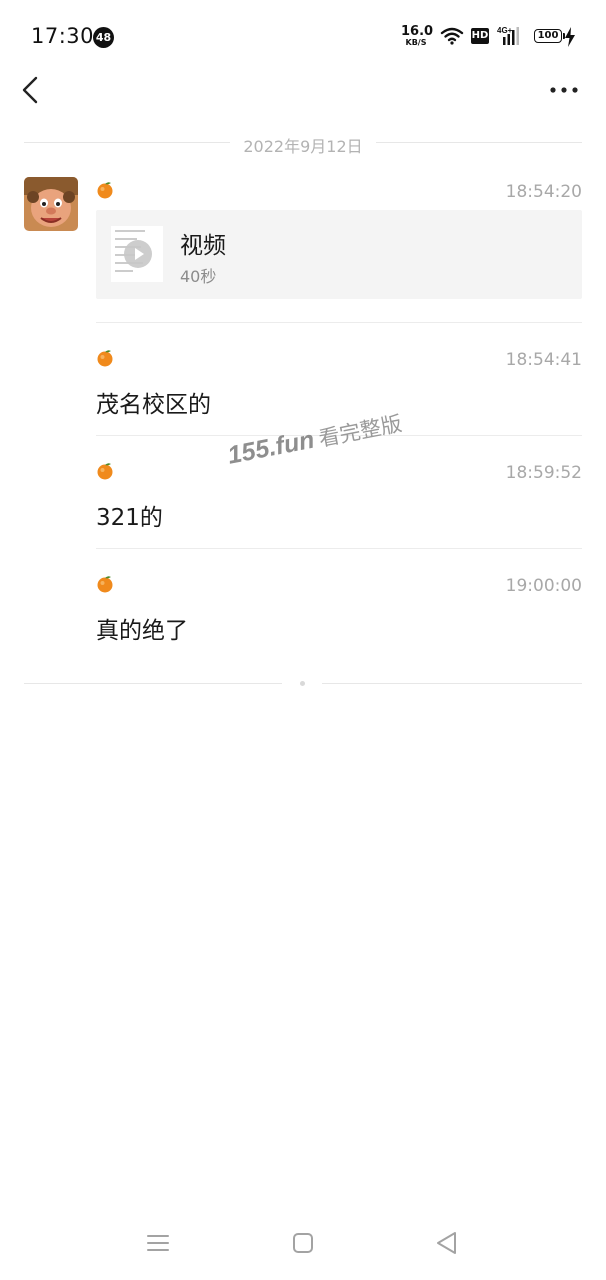 This screenshot has width=606, height=1280. Describe the element at coordinates (303, 37) in the screenshot. I see `status-bar: 17:30 48 16.0 KB/S HD 4G+ 100` at that location.